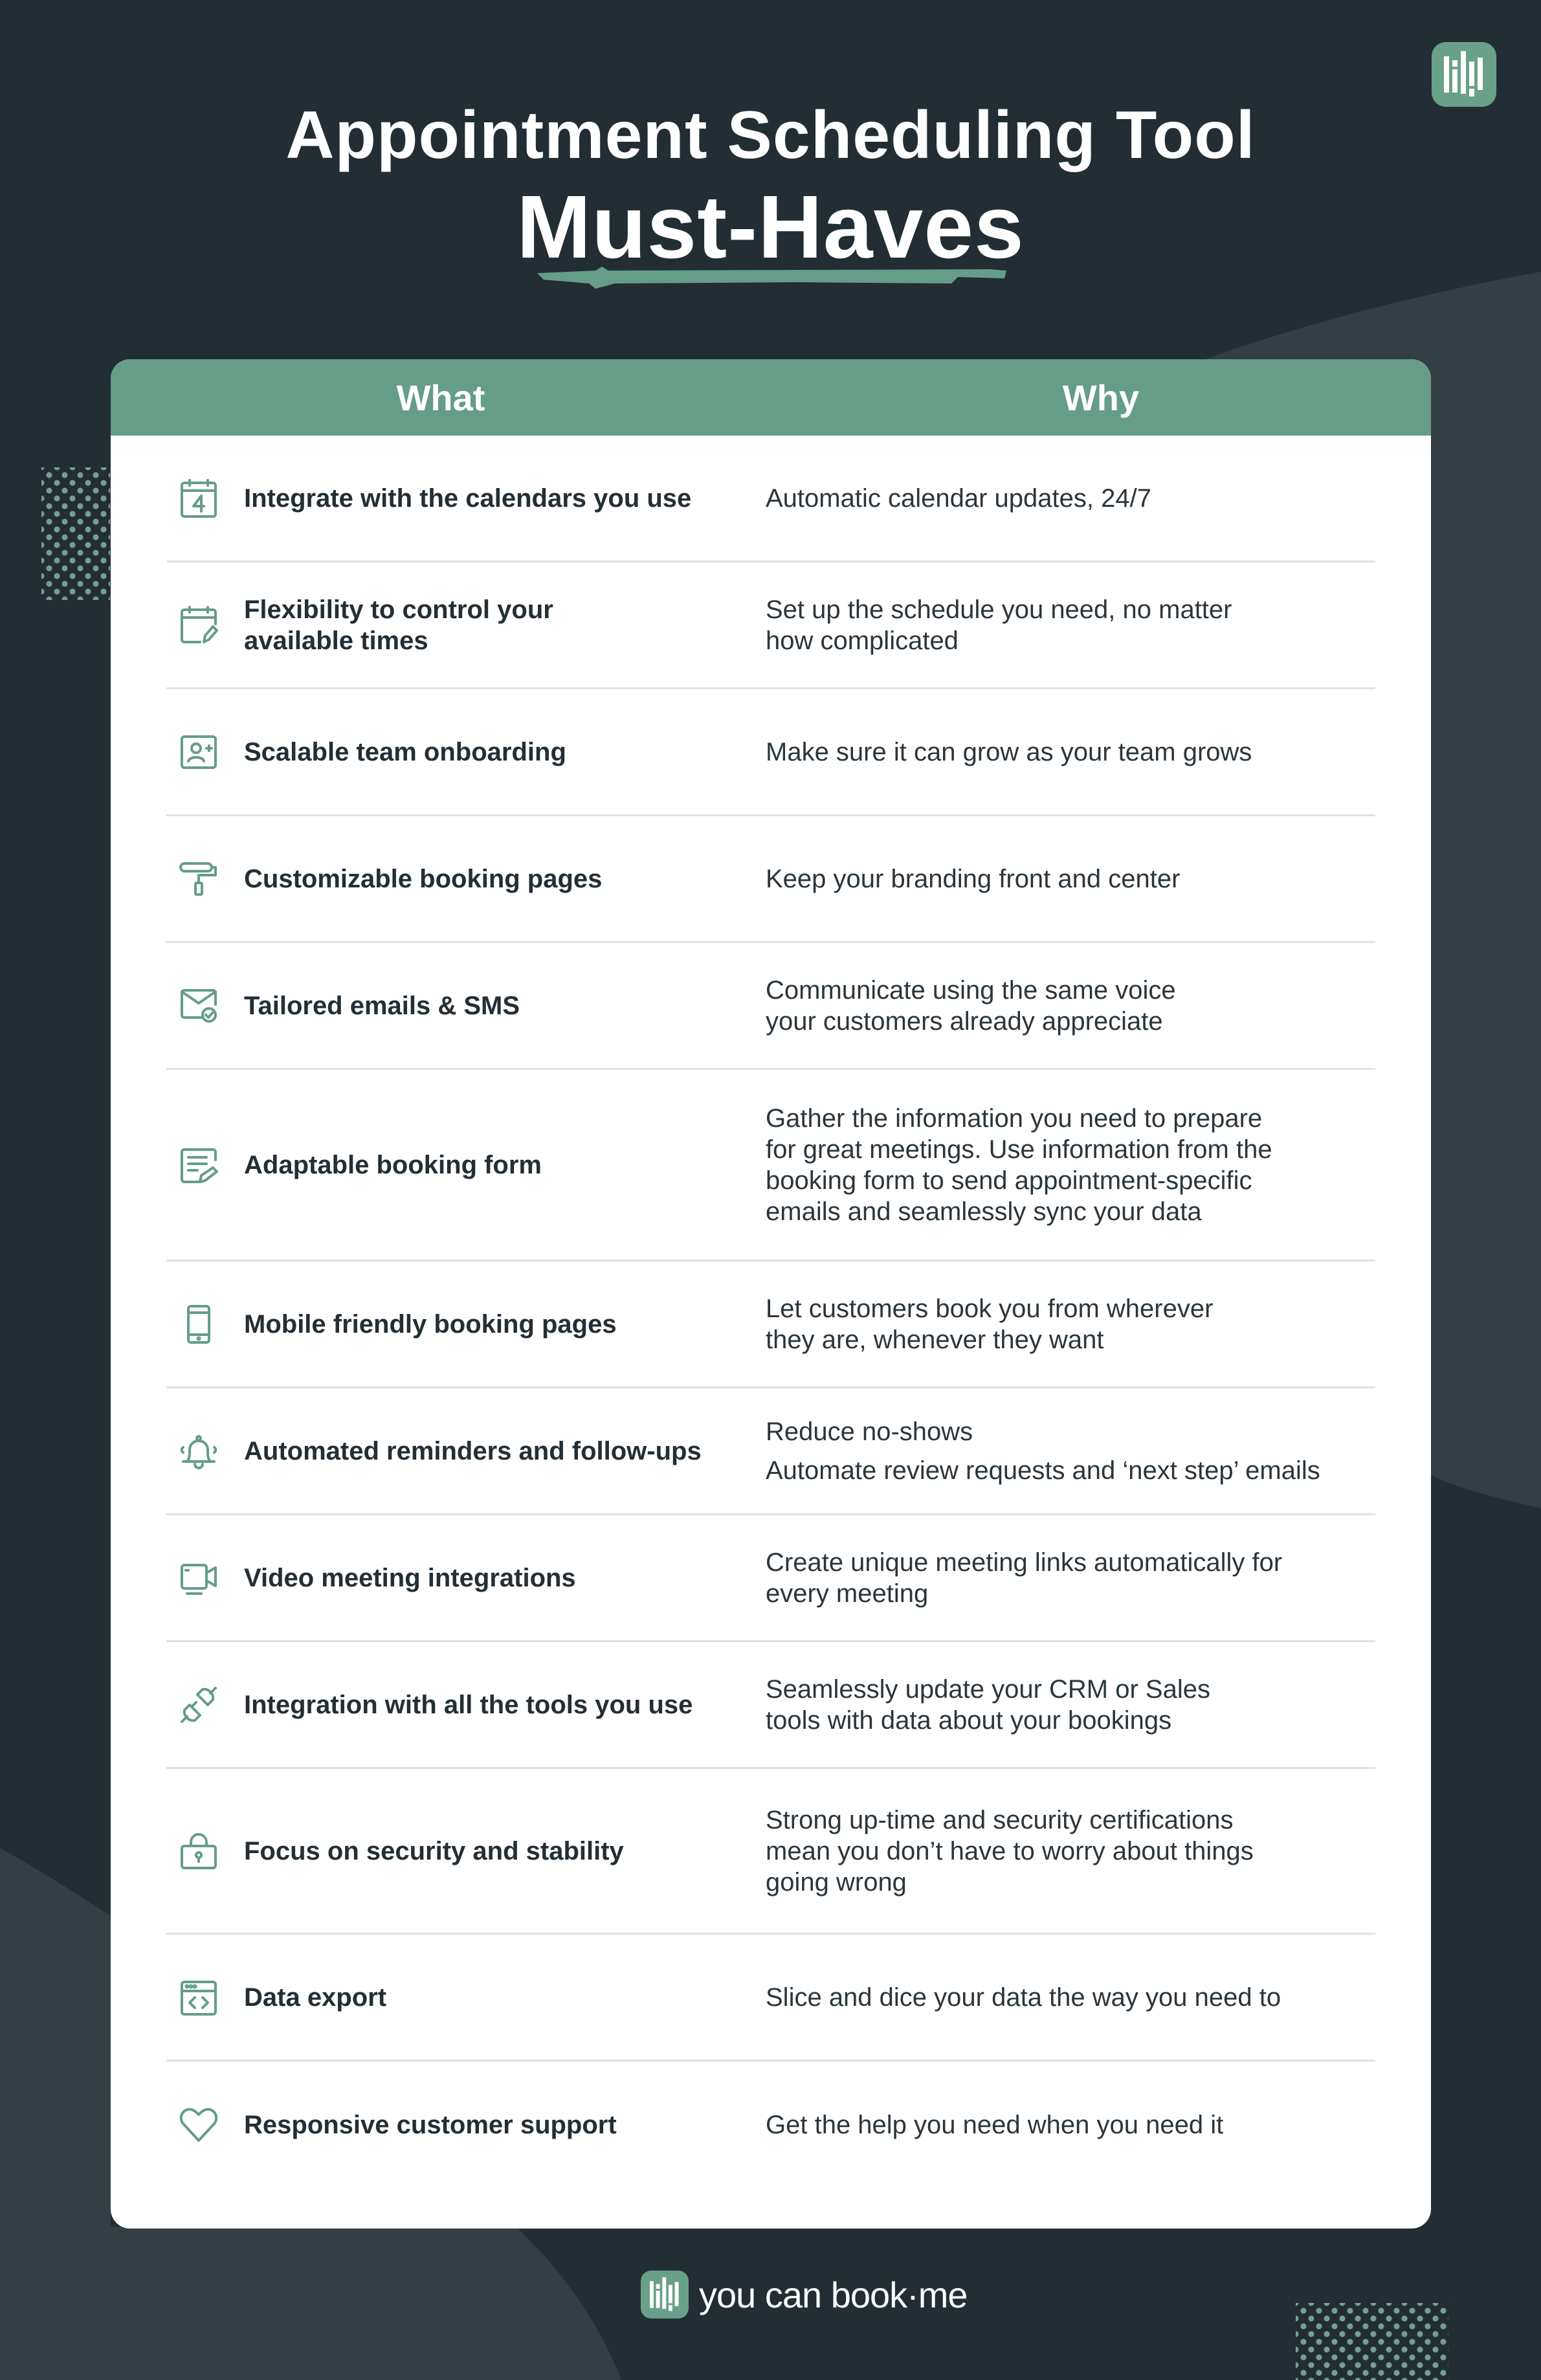 This screenshot has width=1541, height=2380. What do you see at coordinates (430, 1324) in the screenshot?
I see `what-line: Mobile friendly booking pages` at bounding box center [430, 1324].